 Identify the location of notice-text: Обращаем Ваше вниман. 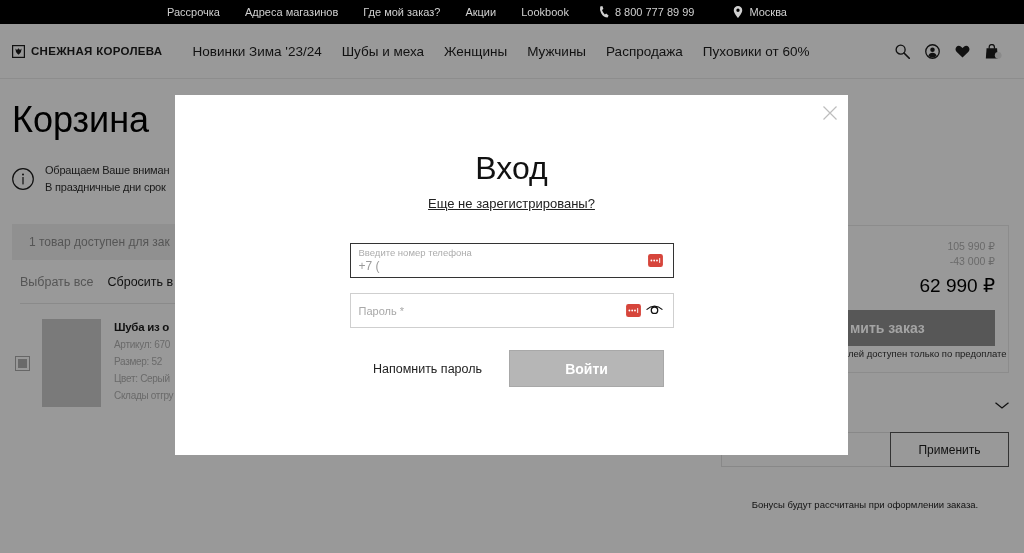
(107, 170).